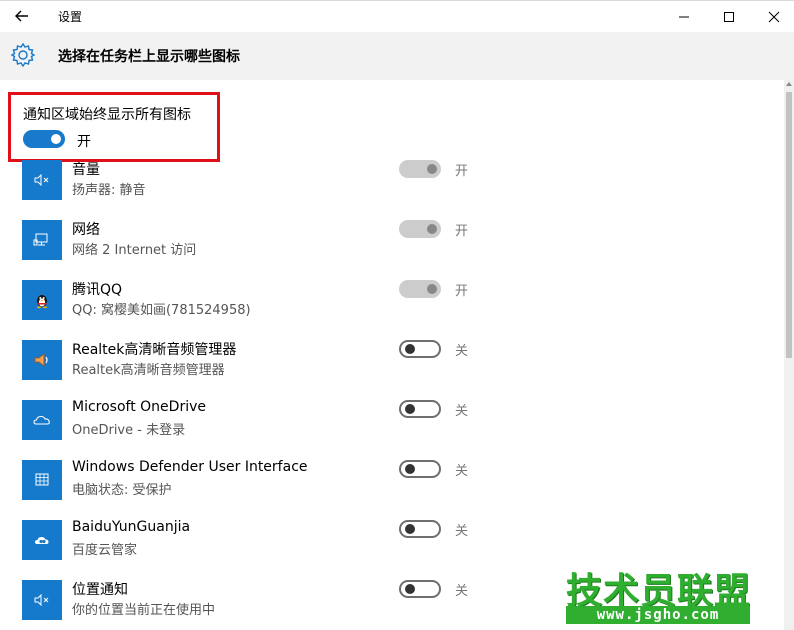  Describe the element at coordinates (392, 360) in the screenshot. I see `list-item: Realtek高清晰音频管理器 Realtek高清晰音频管理器 关` at that location.